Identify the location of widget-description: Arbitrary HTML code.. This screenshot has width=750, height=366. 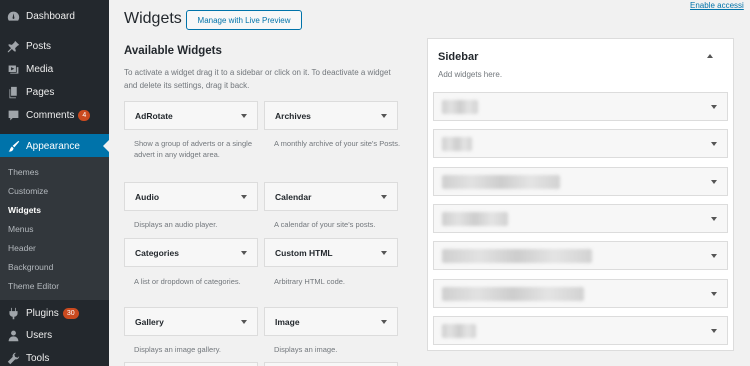
(309, 281).